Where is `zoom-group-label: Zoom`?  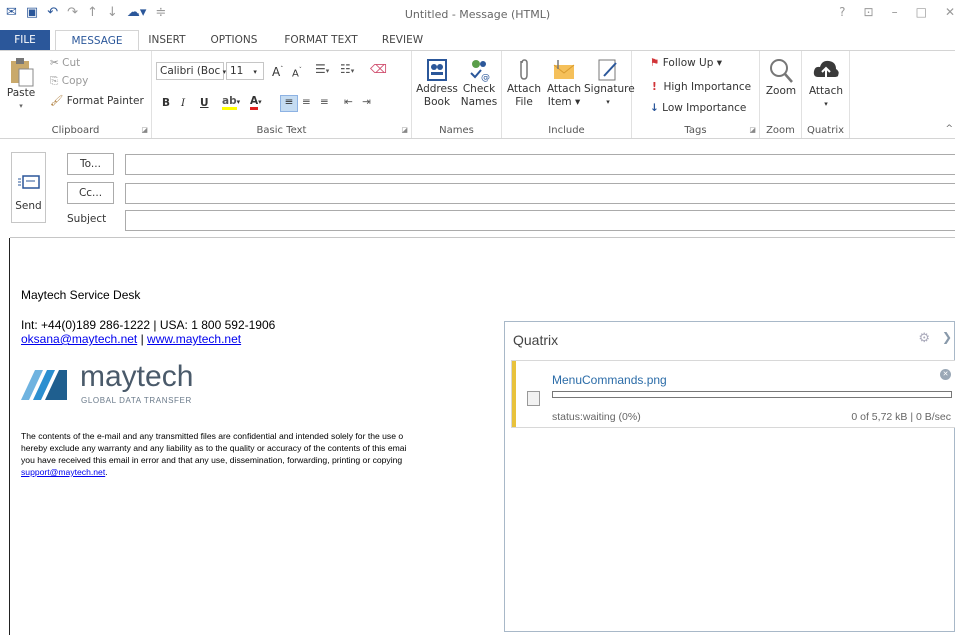 zoom-group-label: Zoom is located at coordinates (780, 130).